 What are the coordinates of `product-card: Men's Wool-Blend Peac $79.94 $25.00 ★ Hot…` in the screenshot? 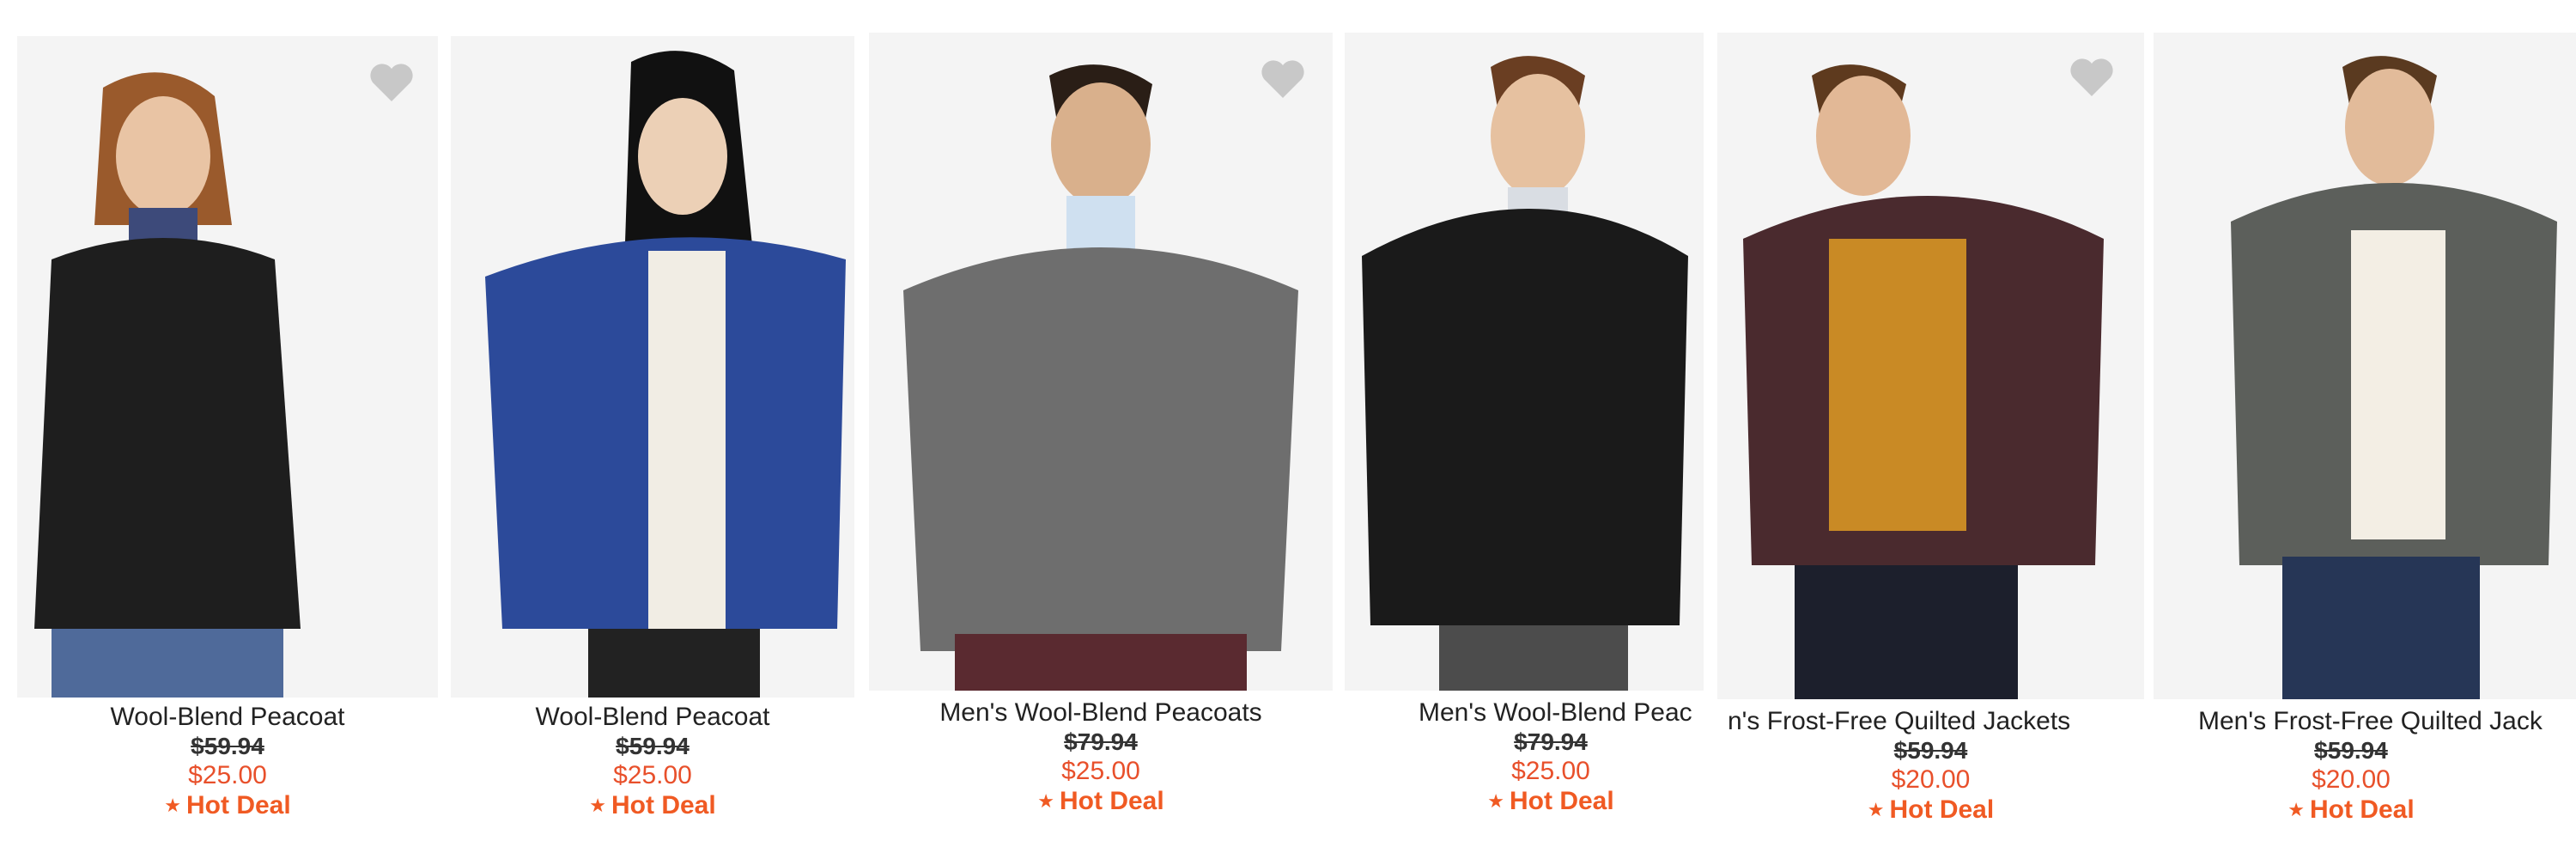 It's located at (1524, 430).